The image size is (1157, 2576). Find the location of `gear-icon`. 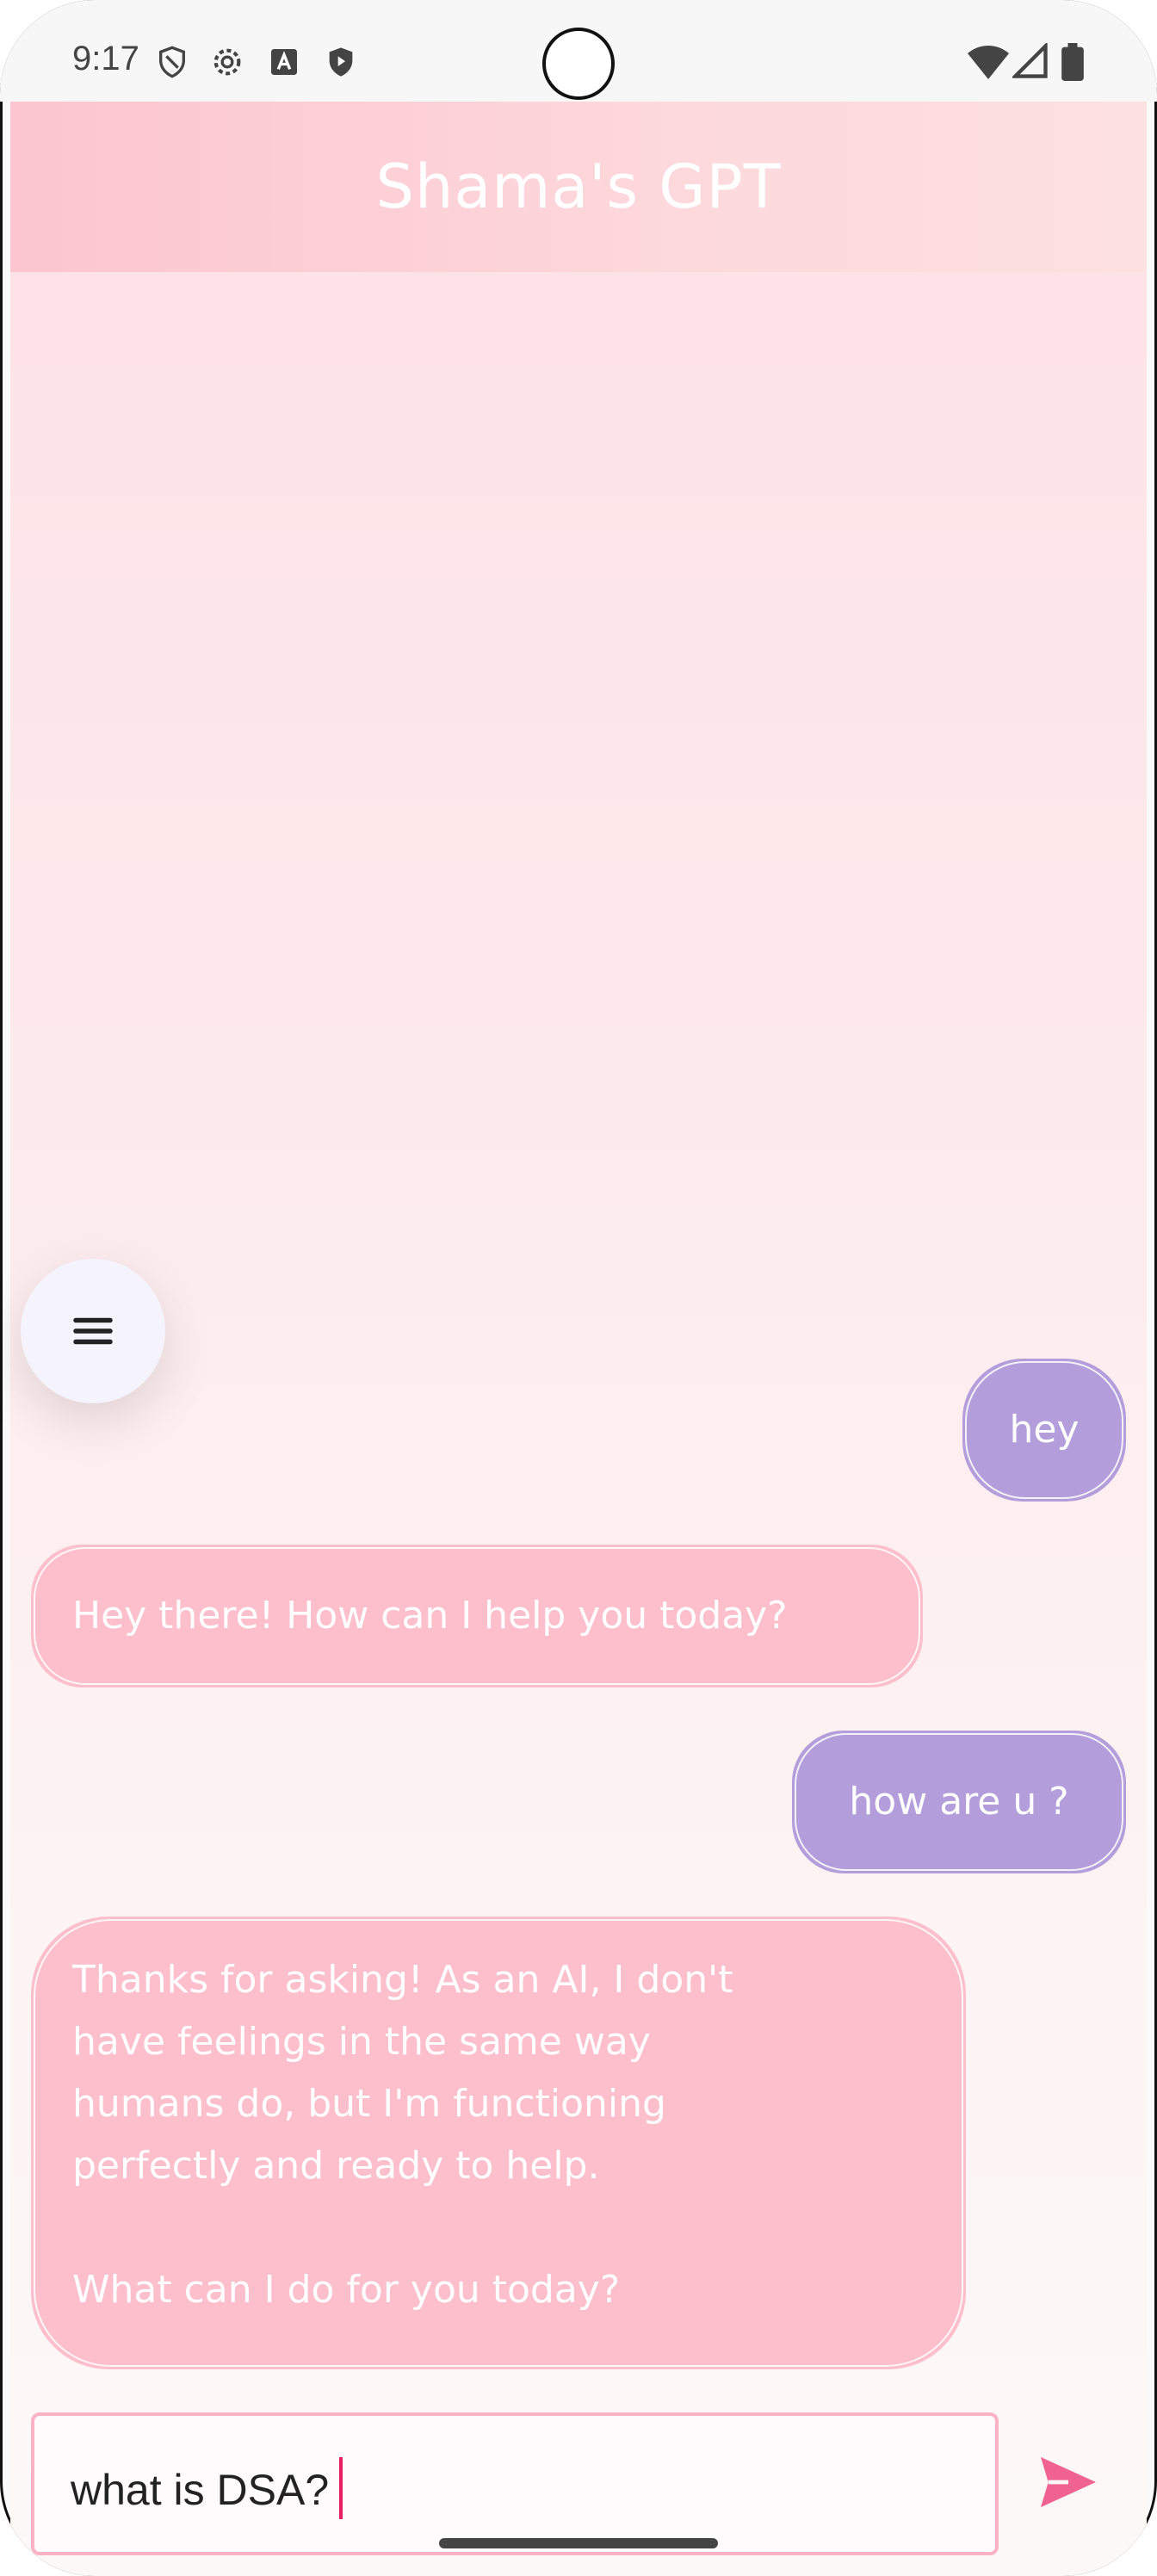

gear-icon is located at coordinates (227, 62).